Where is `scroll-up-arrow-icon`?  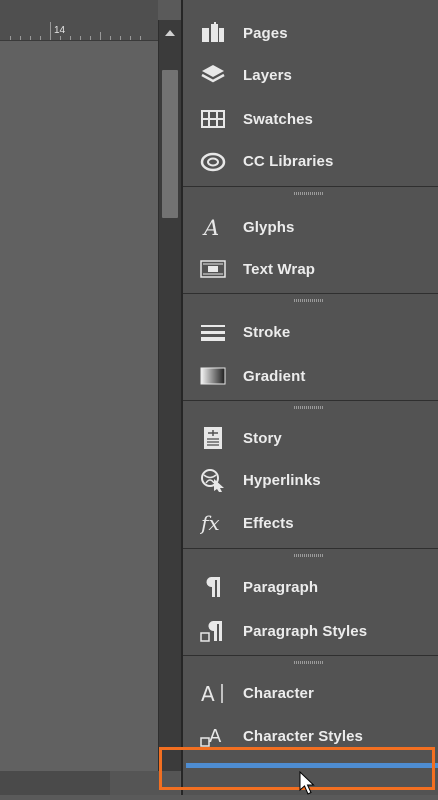 scroll-up-arrow-icon is located at coordinates (170, 33).